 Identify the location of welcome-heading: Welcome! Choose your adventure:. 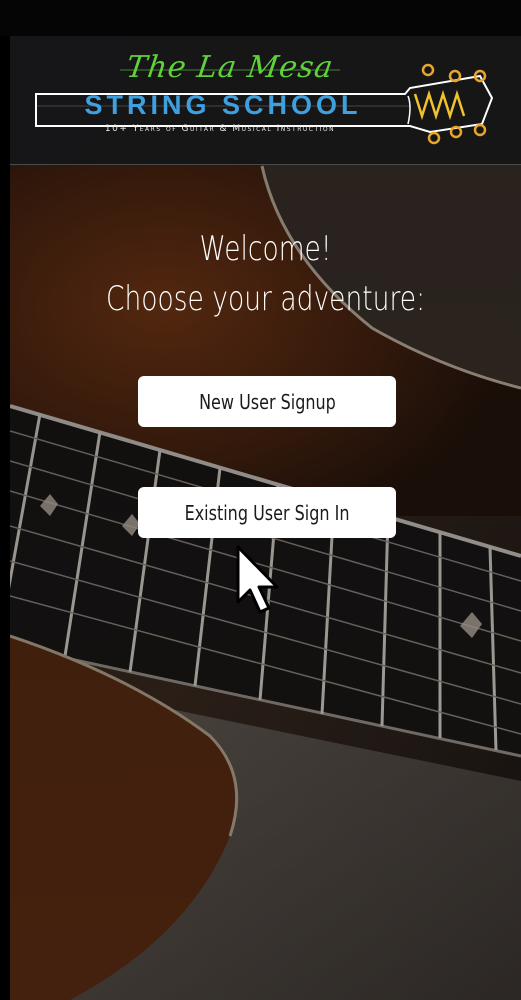
(265, 274).